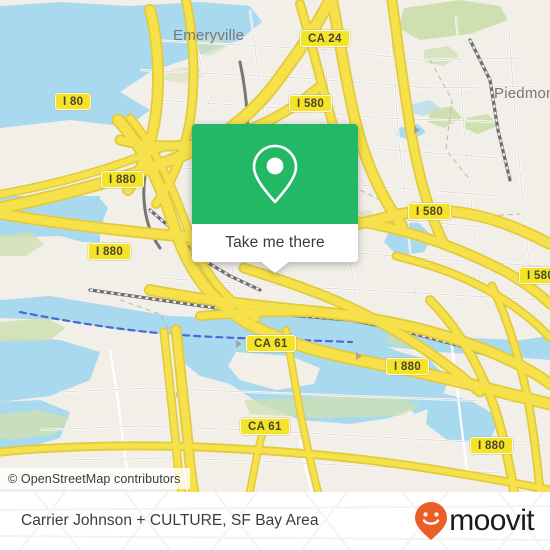 The image size is (550, 550). I want to click on highway-shield-i580-mid: I 580, so click(430, 211).